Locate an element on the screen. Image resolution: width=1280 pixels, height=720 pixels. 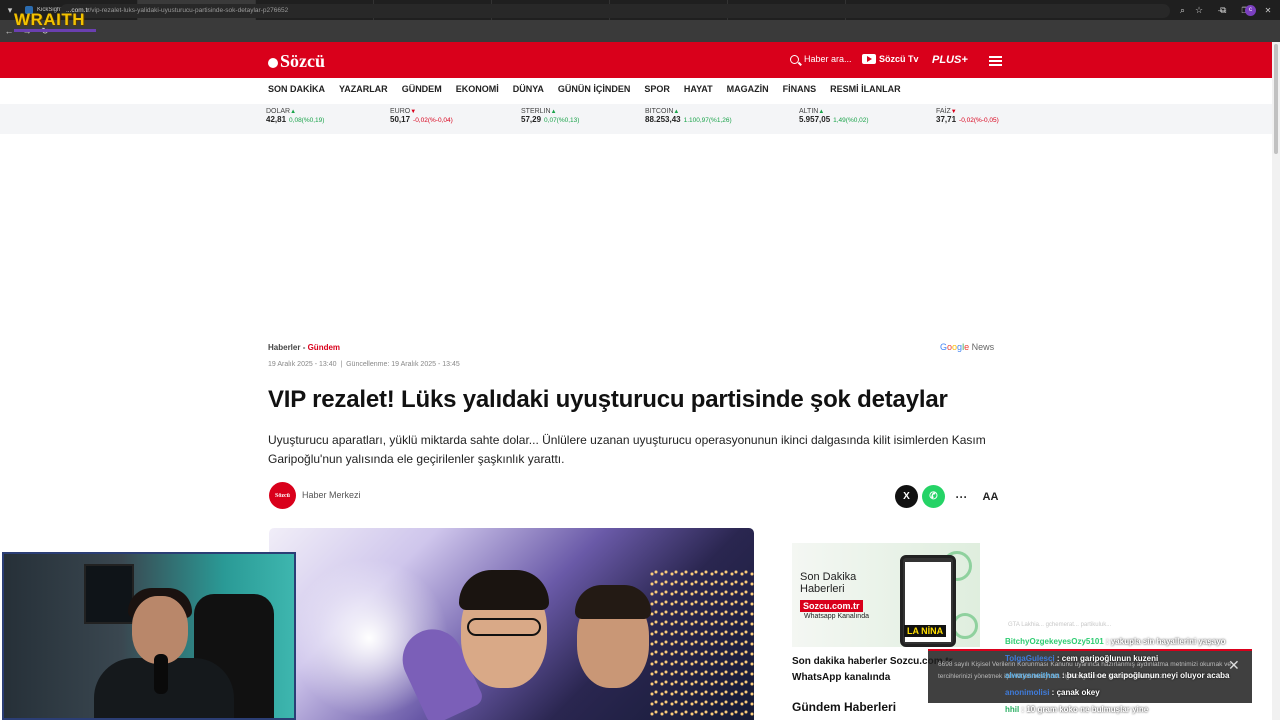
ticker-name: STERLIN is located at coordinates (536, 111).